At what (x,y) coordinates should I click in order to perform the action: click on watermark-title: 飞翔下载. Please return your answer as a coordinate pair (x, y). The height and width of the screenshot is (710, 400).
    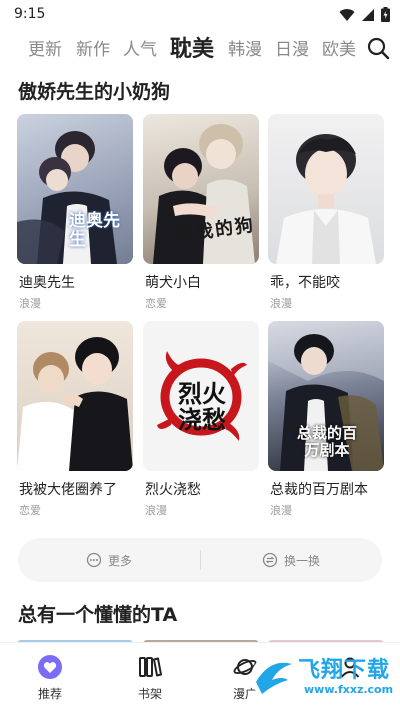
    Looking at the image, I should click on (344, 670).